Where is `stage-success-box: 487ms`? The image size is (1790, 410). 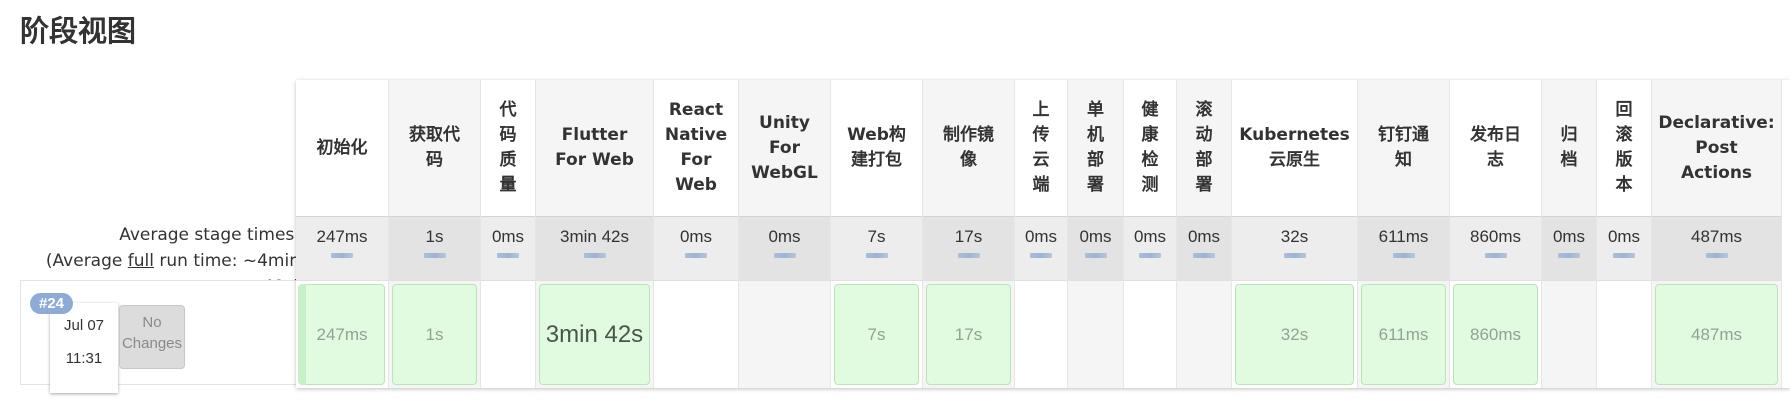
stage-success-box: 487ms is located at coordinates (1716, 334).